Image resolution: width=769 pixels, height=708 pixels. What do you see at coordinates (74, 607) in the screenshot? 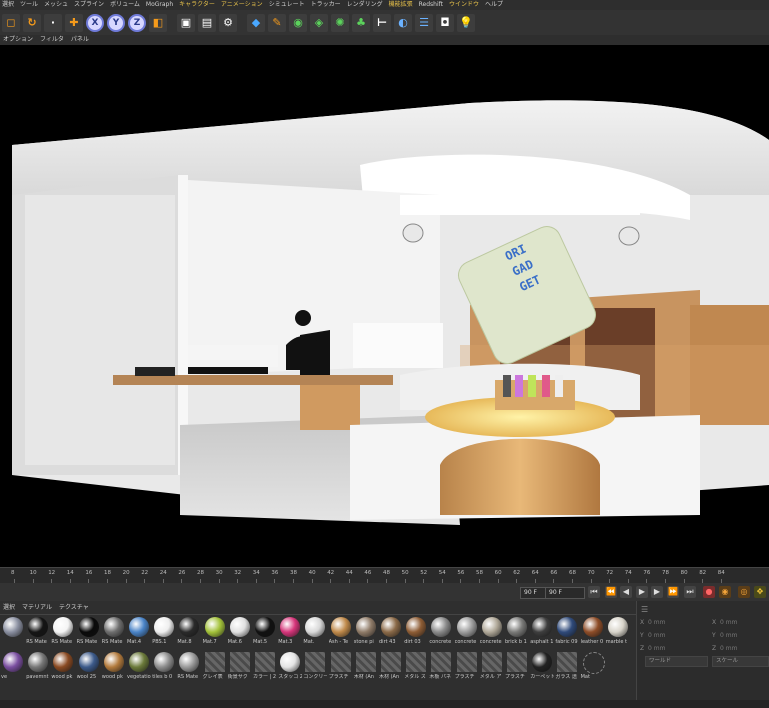
I see `material-menu-item: テクスチャ` at bounding box center [74, 607].